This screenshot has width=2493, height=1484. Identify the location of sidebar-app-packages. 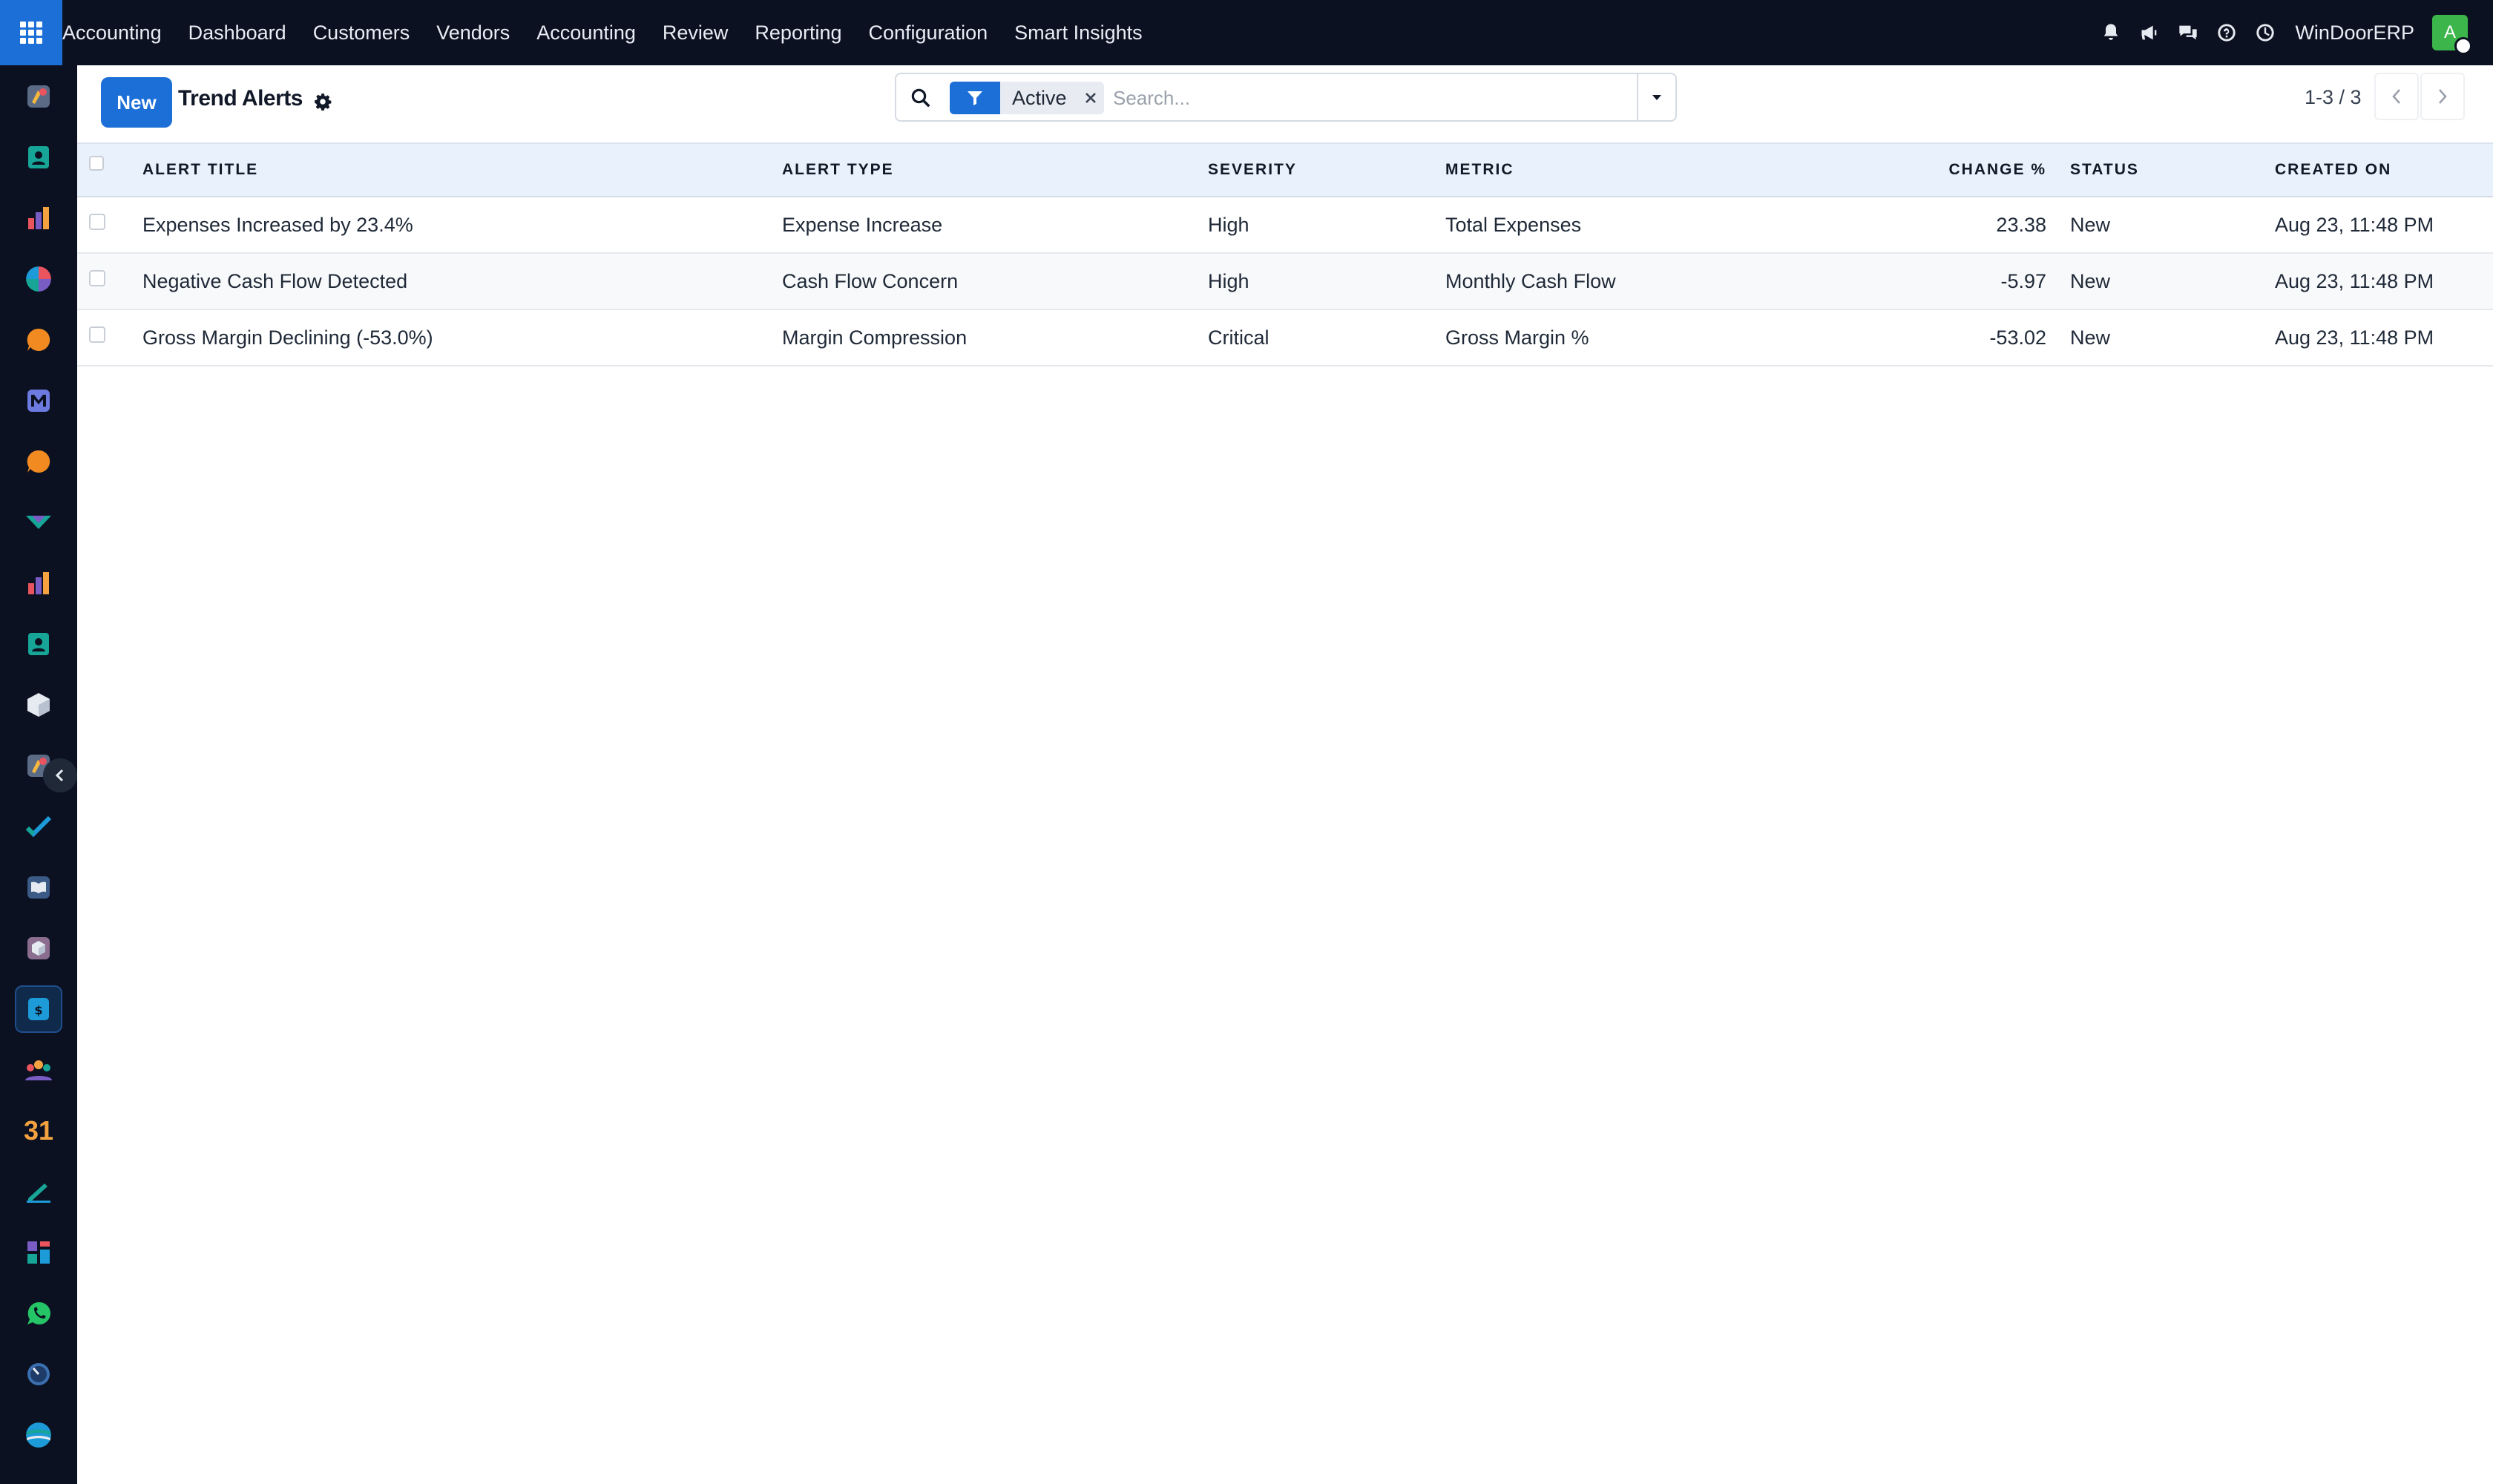
(38, 948).